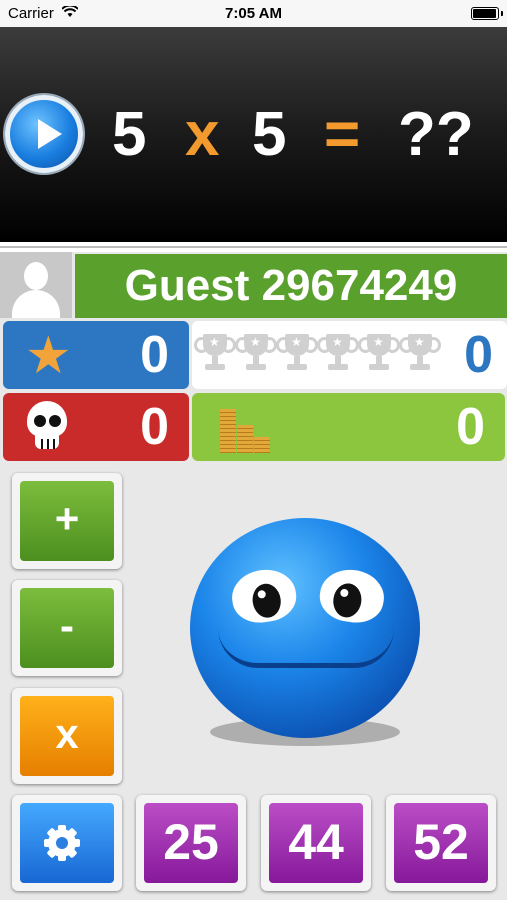  I want to click on equals-sign: =, so click(342, 134).